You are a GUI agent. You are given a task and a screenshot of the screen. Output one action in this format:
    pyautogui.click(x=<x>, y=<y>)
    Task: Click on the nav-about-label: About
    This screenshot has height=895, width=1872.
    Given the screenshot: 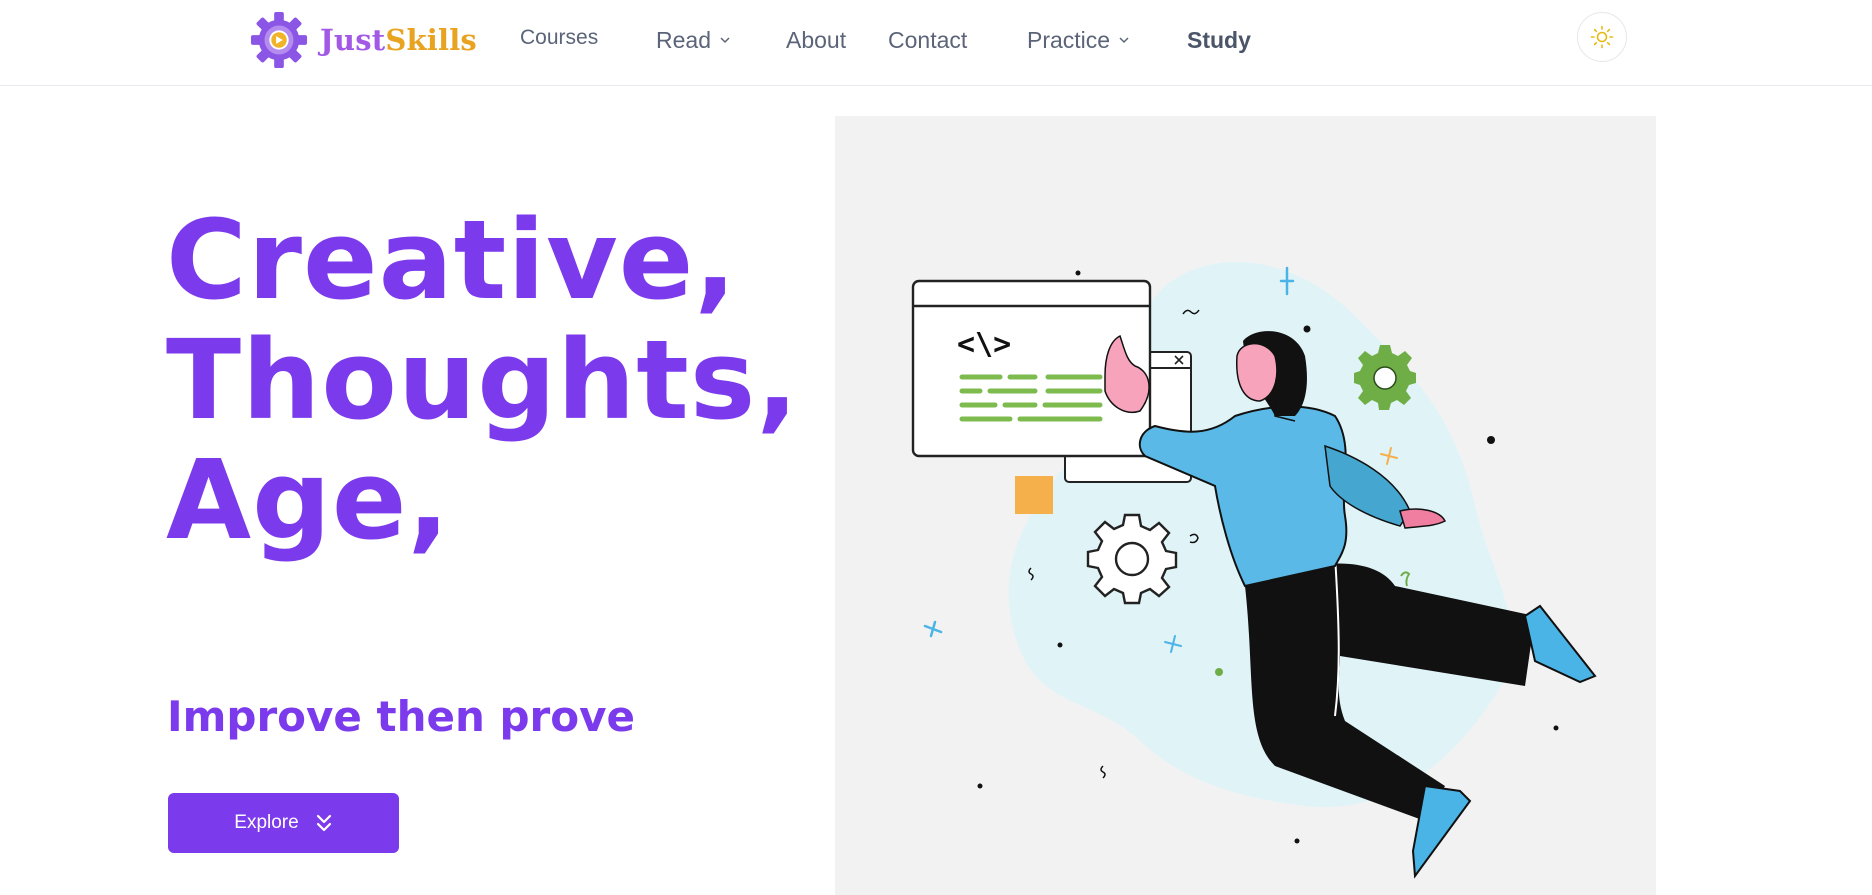 What is the action you would take?
    pyautogui.click(x=816, y=39)
    